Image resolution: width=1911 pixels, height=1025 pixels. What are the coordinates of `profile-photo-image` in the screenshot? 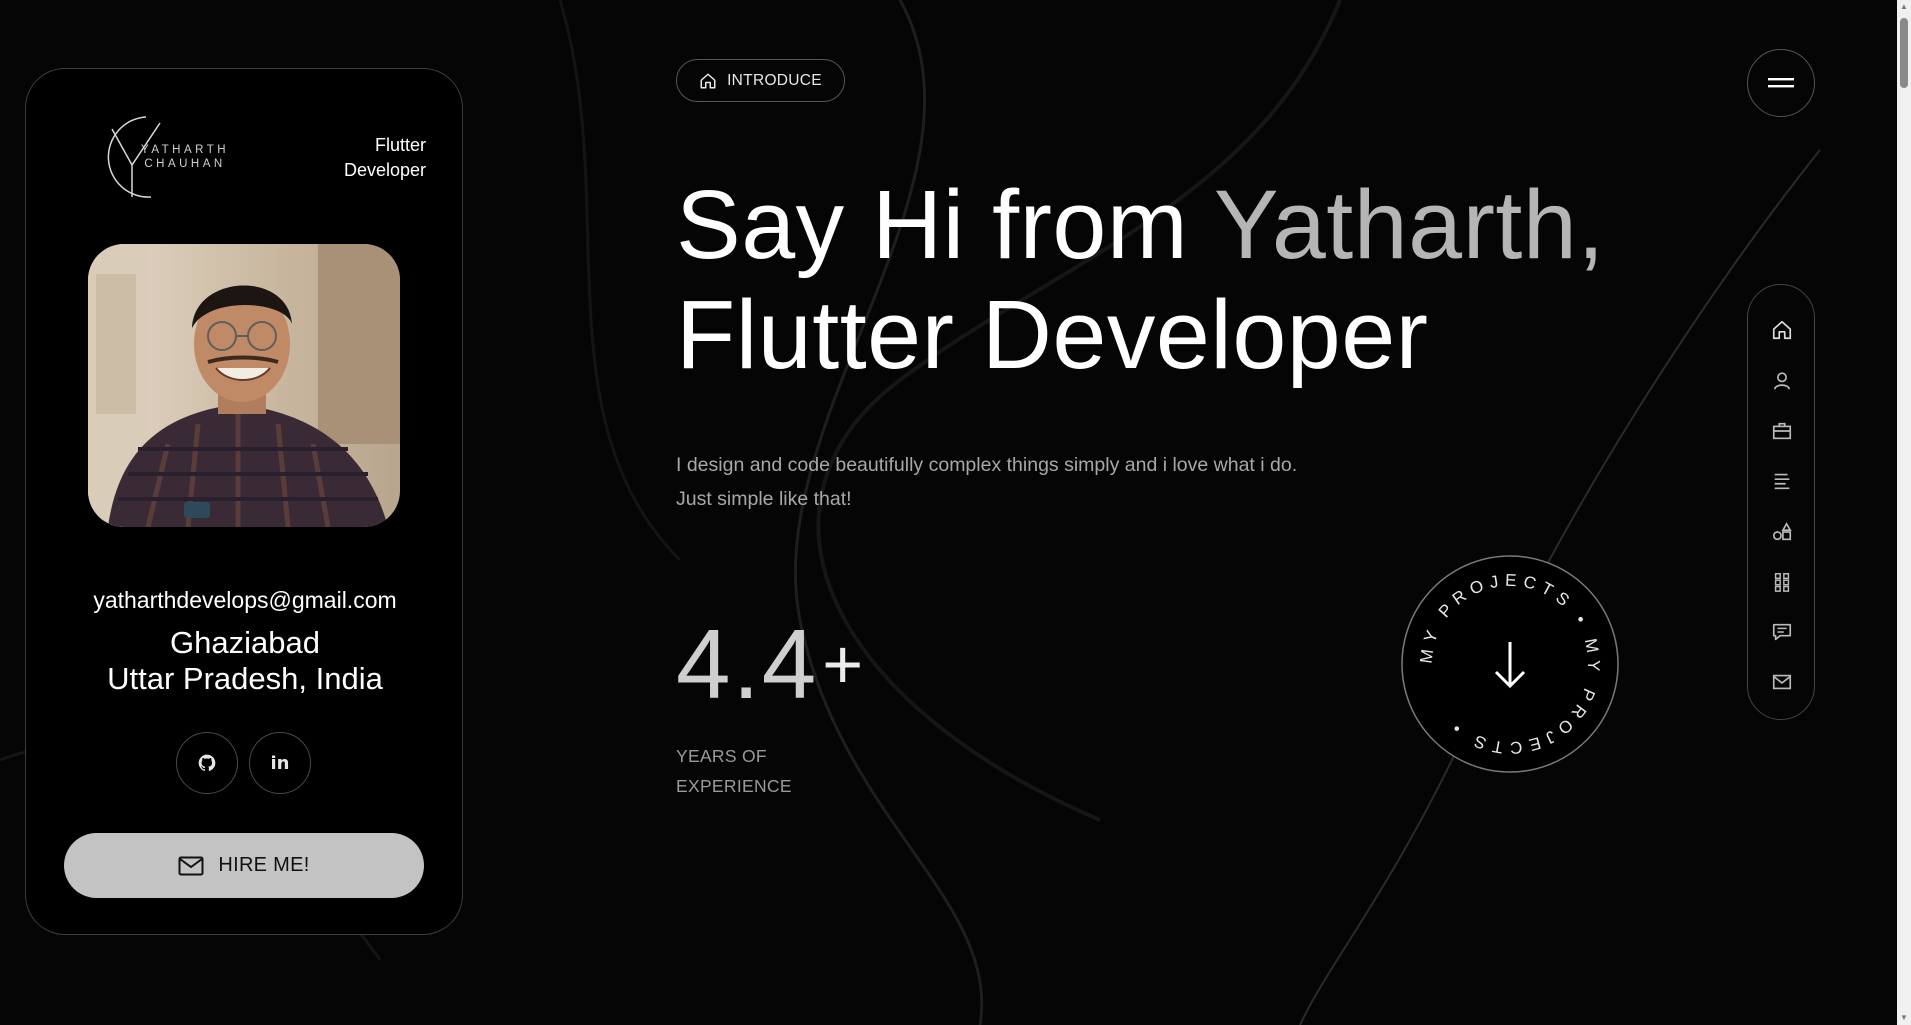 It's located at (244, 385).